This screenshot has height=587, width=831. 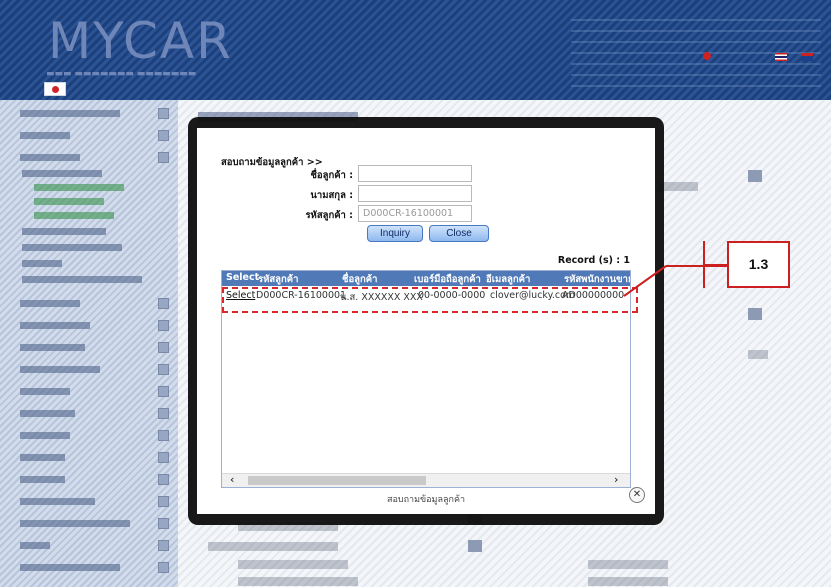 I want to click on horizontal-scrollbar: ‹ ›, so click(x=426, y=480).